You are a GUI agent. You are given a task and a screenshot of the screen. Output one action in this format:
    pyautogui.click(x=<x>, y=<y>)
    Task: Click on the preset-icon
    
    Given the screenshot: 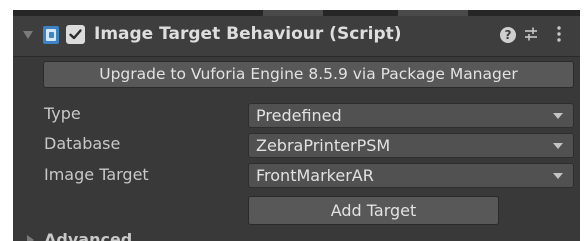 What is the action you would take?
    pyautogui.click(x=531, y=34)
    